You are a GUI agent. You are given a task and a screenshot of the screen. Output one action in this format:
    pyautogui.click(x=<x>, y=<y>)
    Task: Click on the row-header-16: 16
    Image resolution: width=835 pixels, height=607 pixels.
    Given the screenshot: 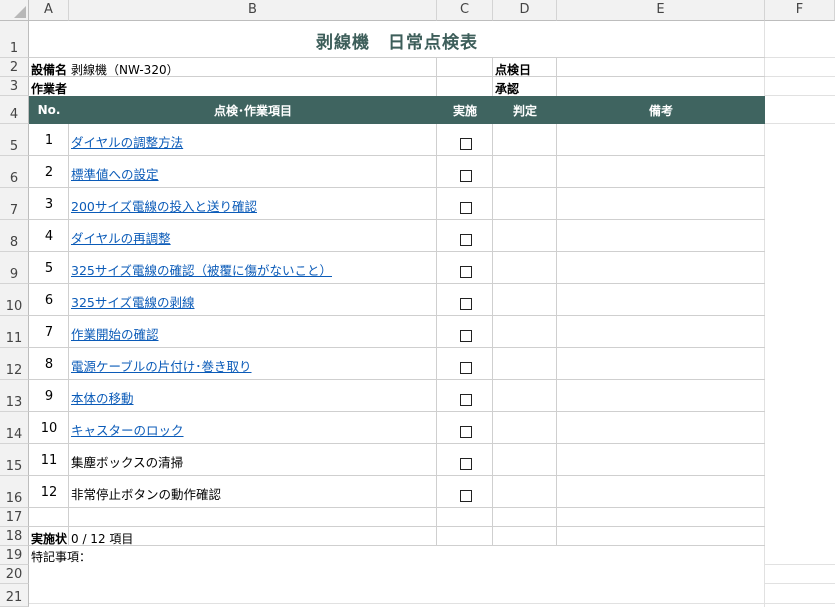 What is the action you would take?
    pyautogui.click(x=14, y=492)
    